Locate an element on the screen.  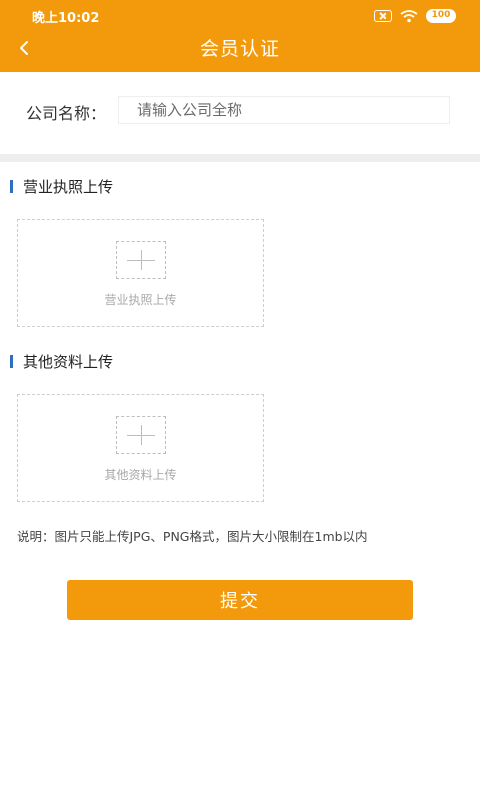
company-name-label: 公司名称： is located at coordinates (66, 113).